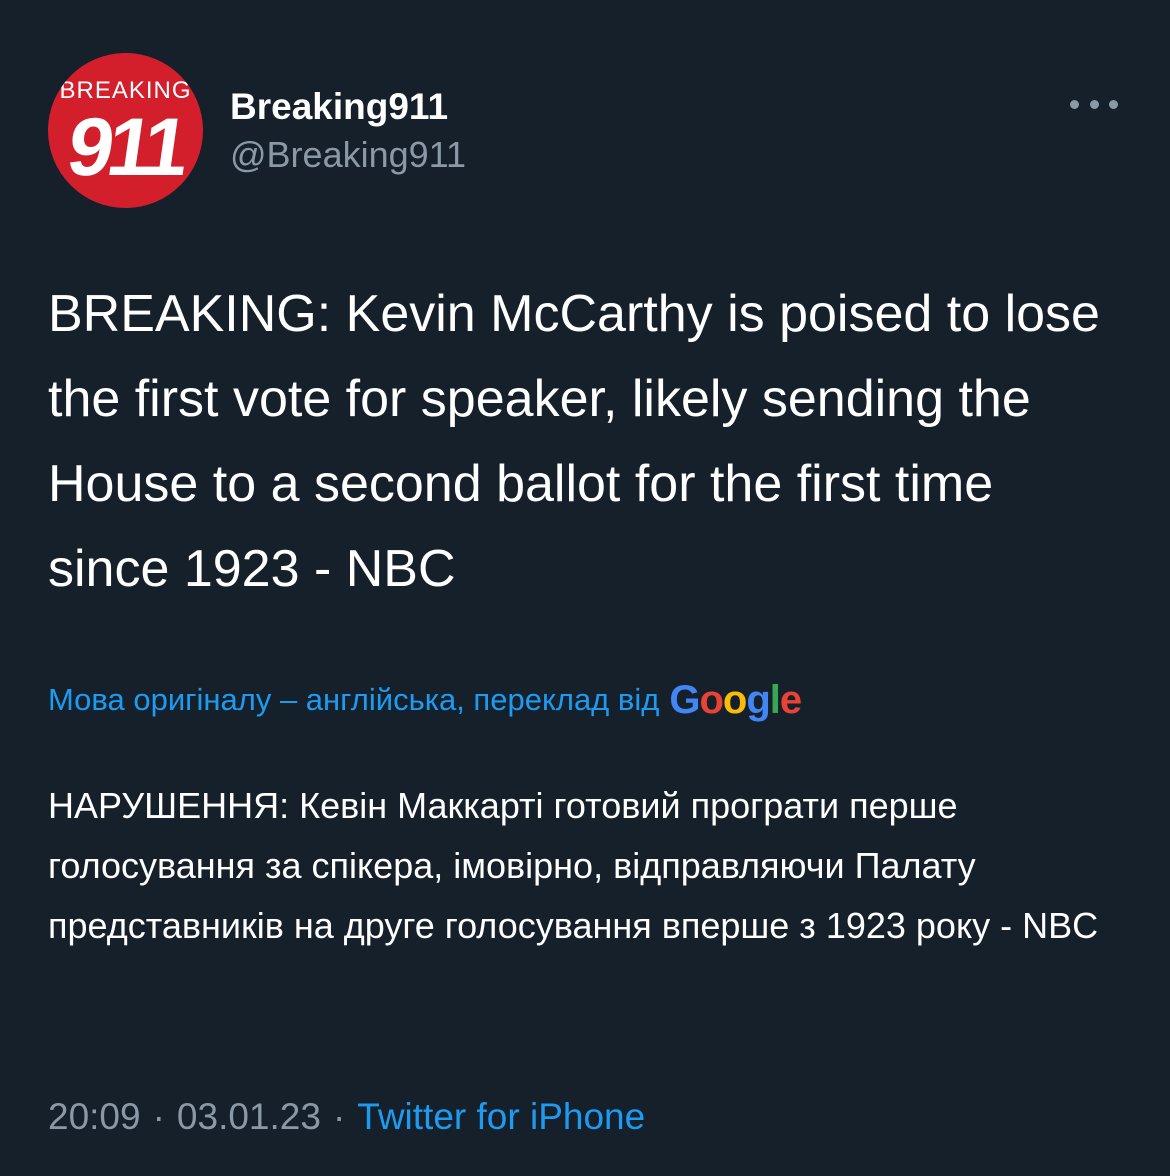 This screenshot has height=1176, width=1170. I want to click on tweet-source-link: Twitter for iPhone, so click(501, 1117).